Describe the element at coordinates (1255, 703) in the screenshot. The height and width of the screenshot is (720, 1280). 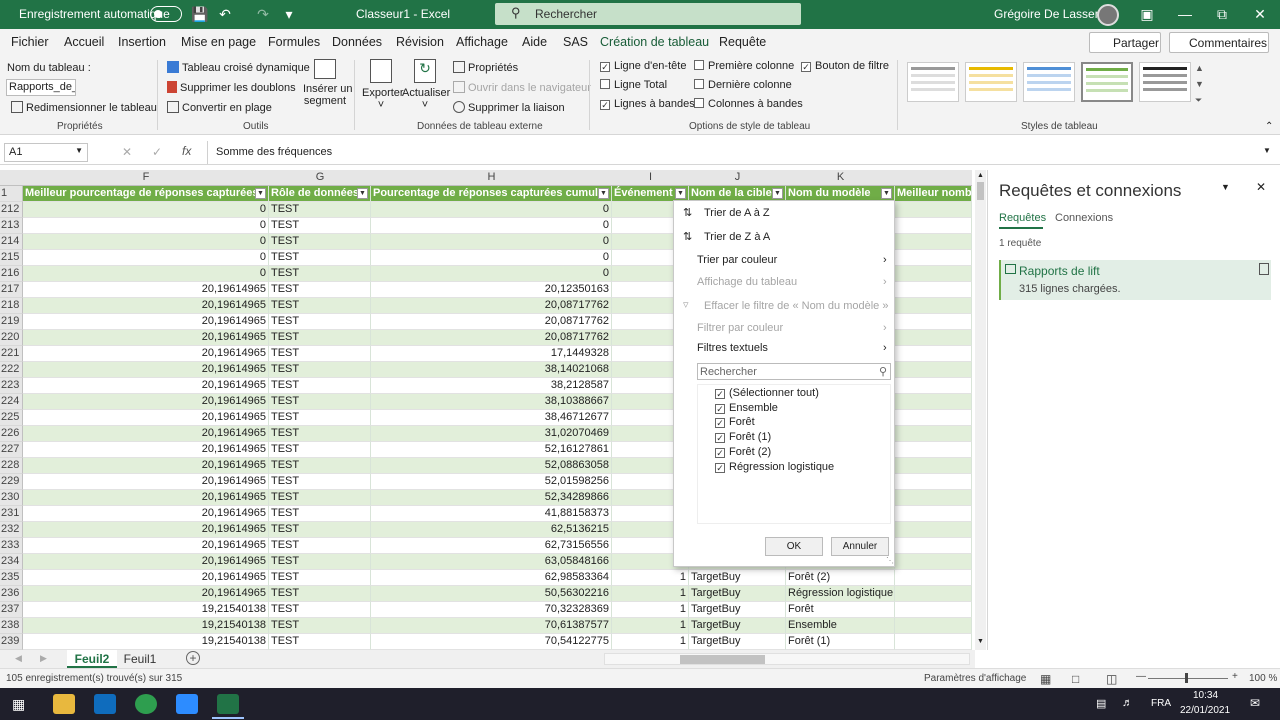
I see `notifications-icon: ✉` at that location.